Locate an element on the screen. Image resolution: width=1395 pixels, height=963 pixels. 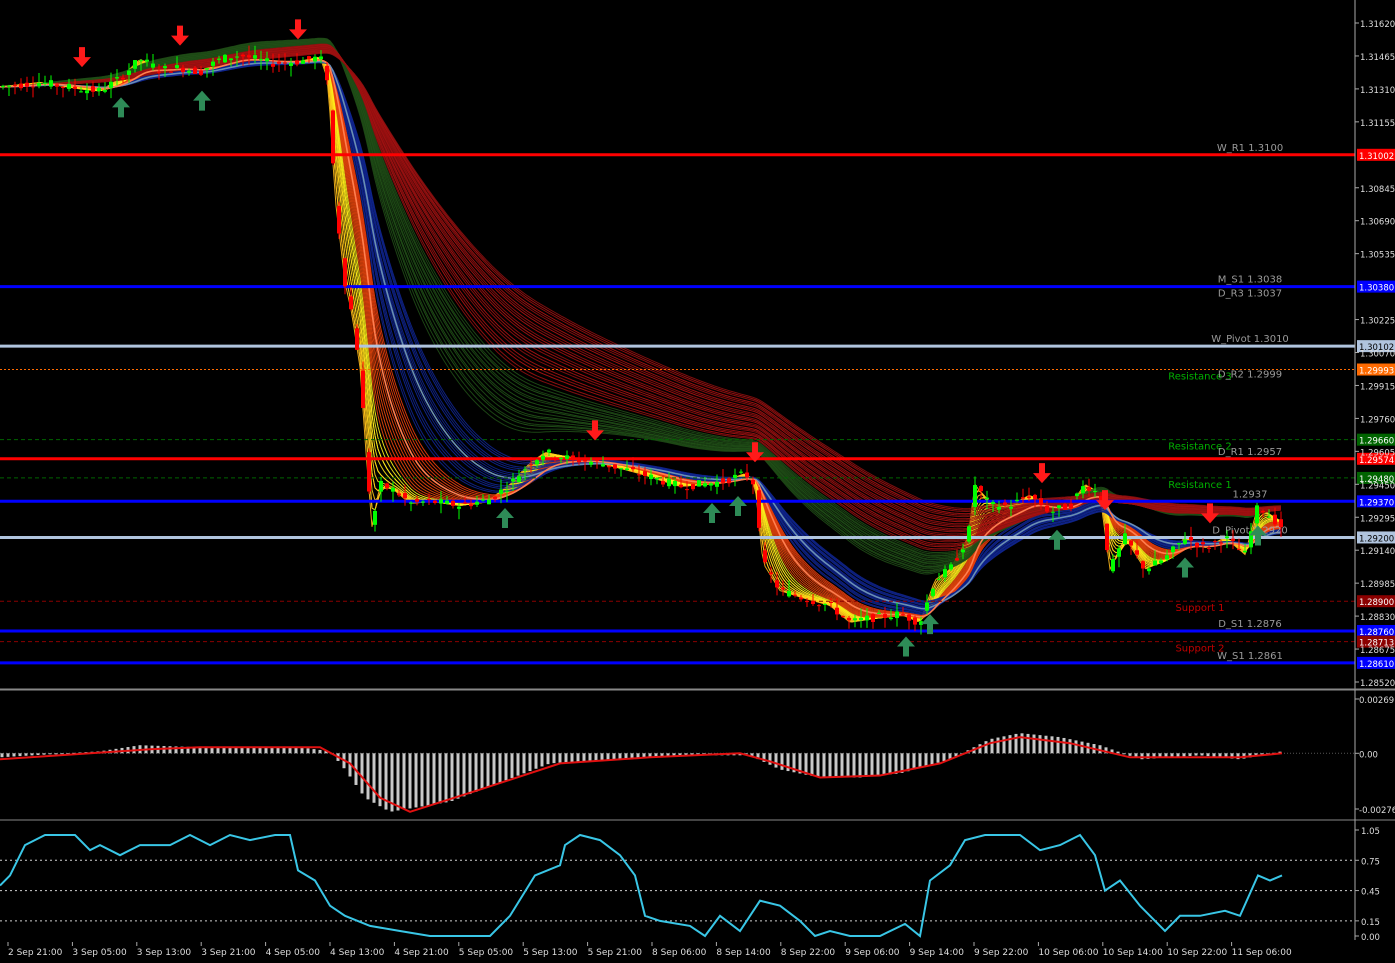
level-label-8: Resistance 1 is located at coordinates (1199, 485).